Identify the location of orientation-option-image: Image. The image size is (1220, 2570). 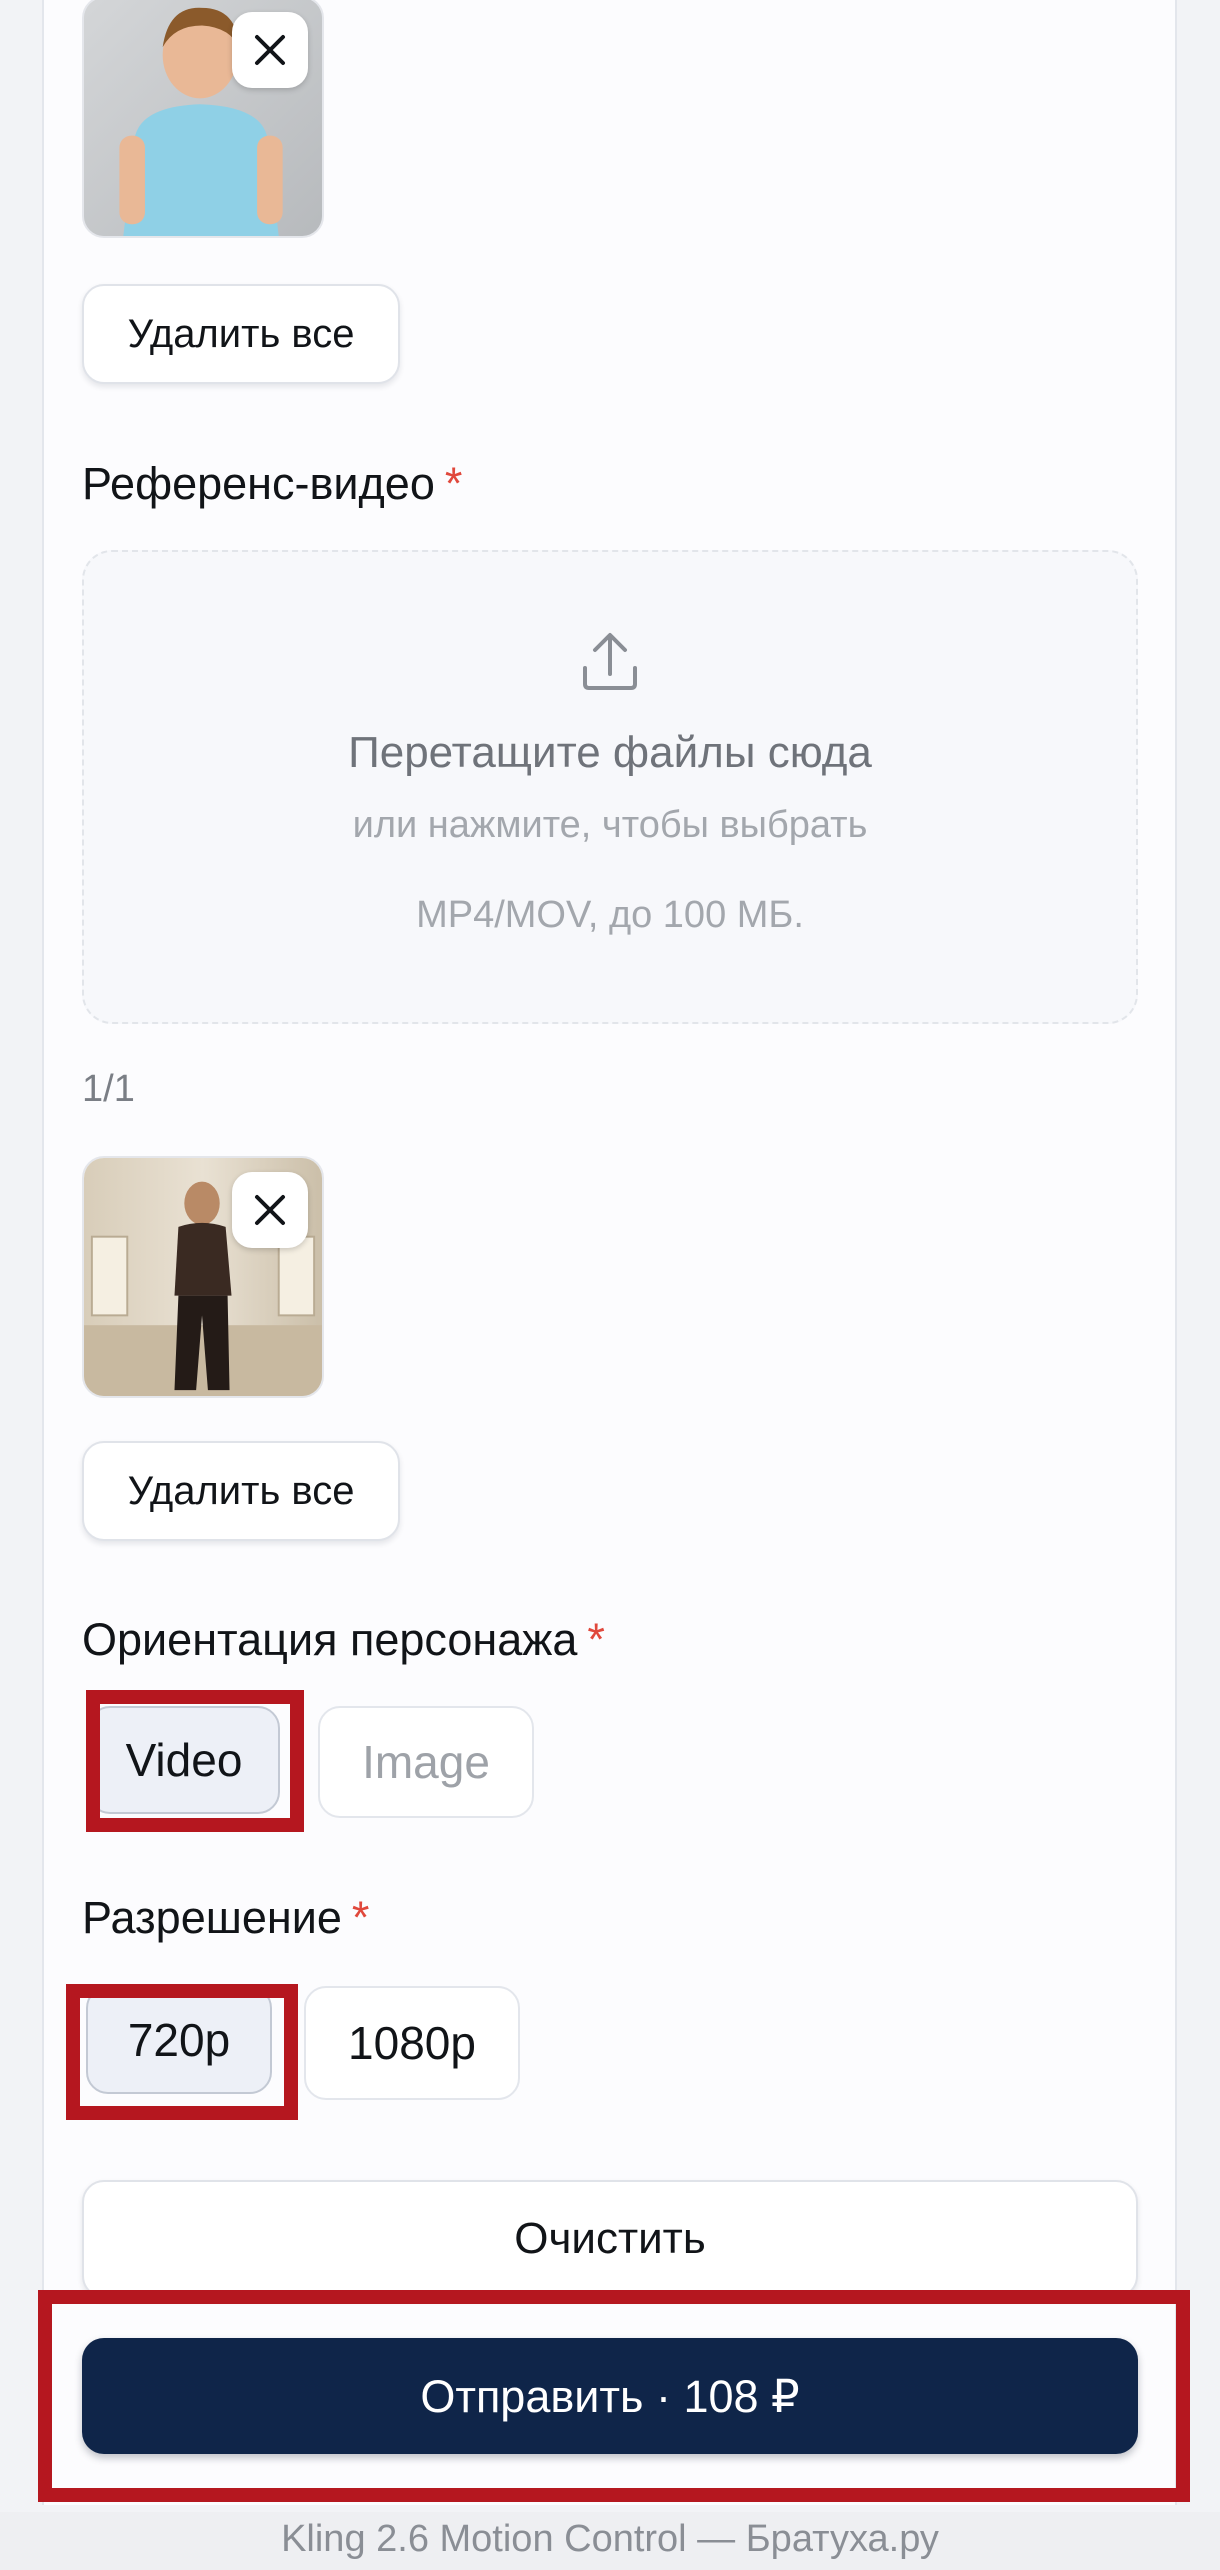
(426, 1762).